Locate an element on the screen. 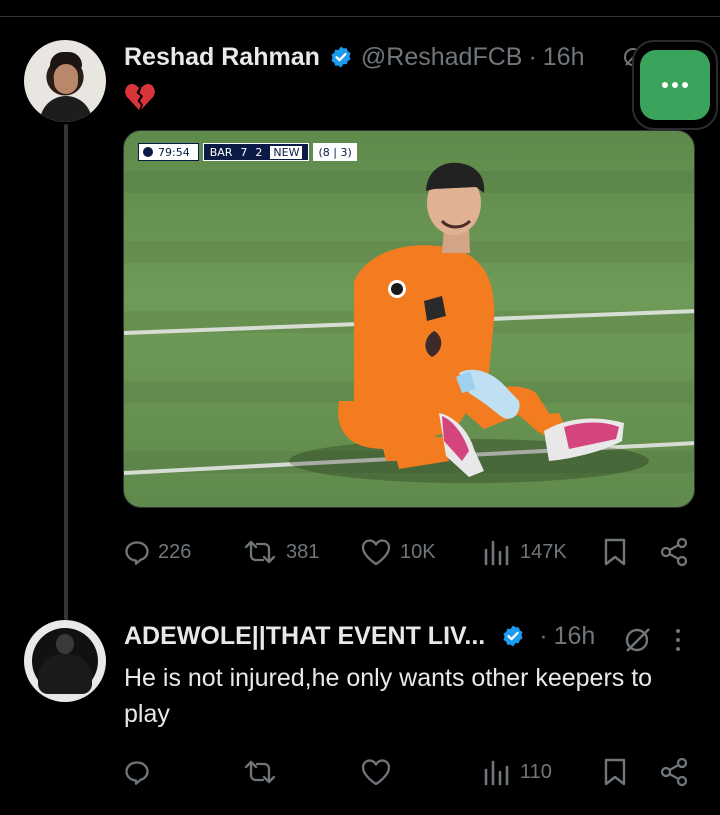  views-button: 147K is located at coordinates (524, 552).